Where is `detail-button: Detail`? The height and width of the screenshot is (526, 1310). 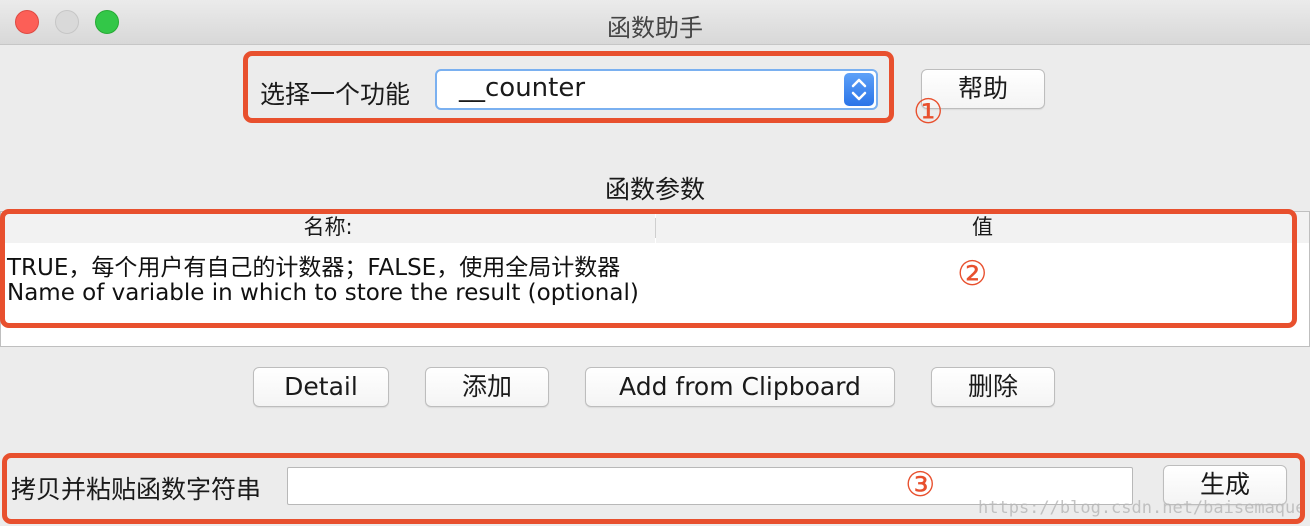
detail-button: Detail is located at coordinates (321, 387).